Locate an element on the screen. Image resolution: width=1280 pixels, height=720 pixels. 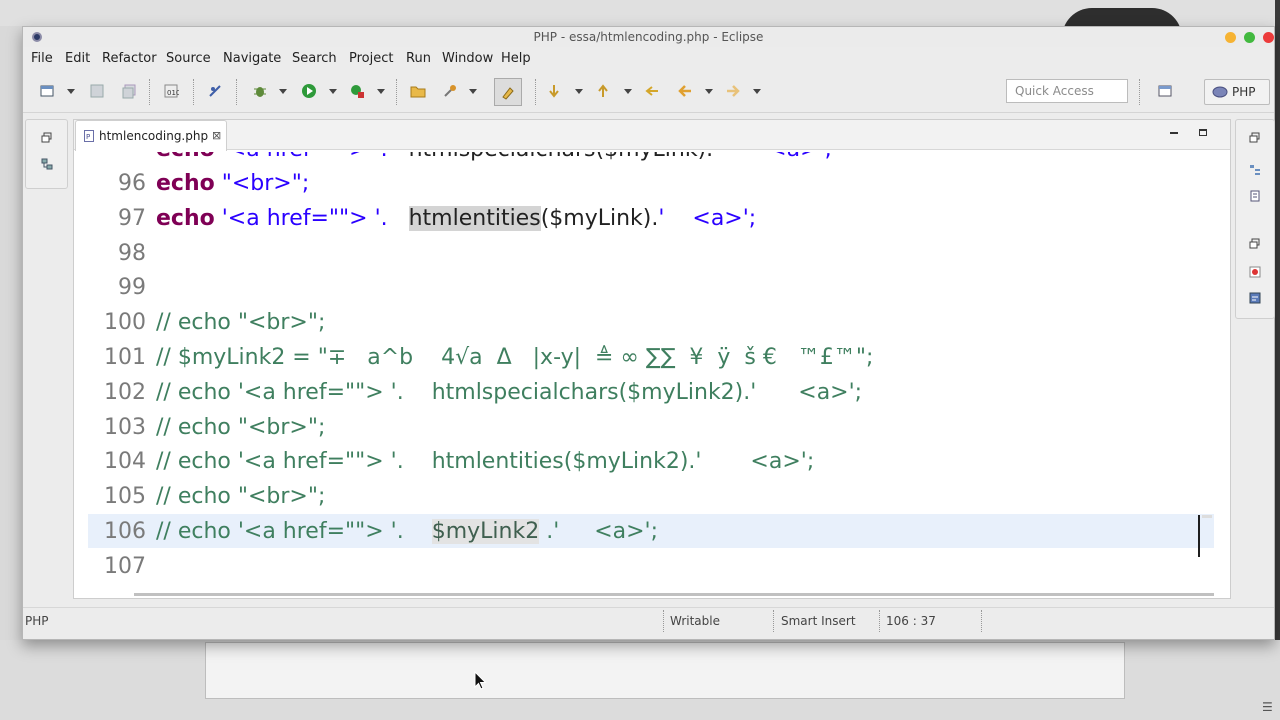
code-line: 107 is located at coordinates (651, 566).